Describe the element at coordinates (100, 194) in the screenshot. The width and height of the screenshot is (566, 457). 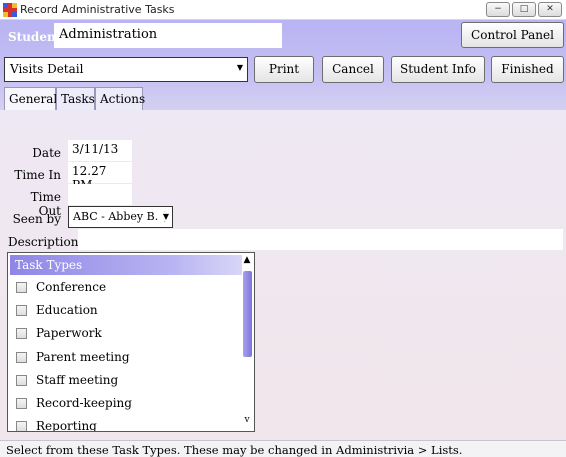
I see `time-out-field` at that location.